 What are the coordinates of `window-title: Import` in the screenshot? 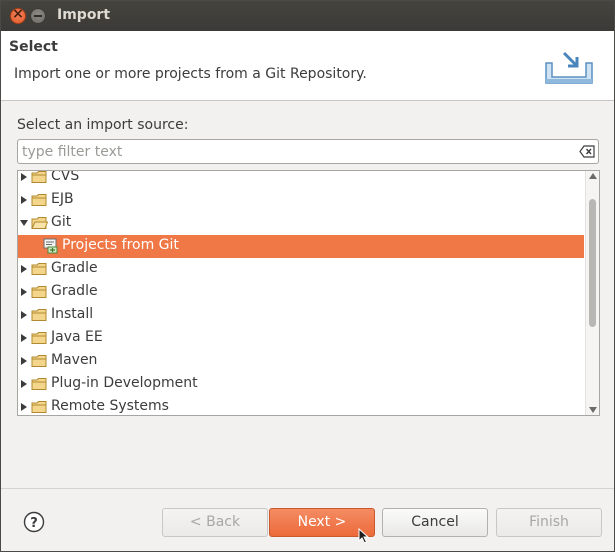 It's located at (84, 15).